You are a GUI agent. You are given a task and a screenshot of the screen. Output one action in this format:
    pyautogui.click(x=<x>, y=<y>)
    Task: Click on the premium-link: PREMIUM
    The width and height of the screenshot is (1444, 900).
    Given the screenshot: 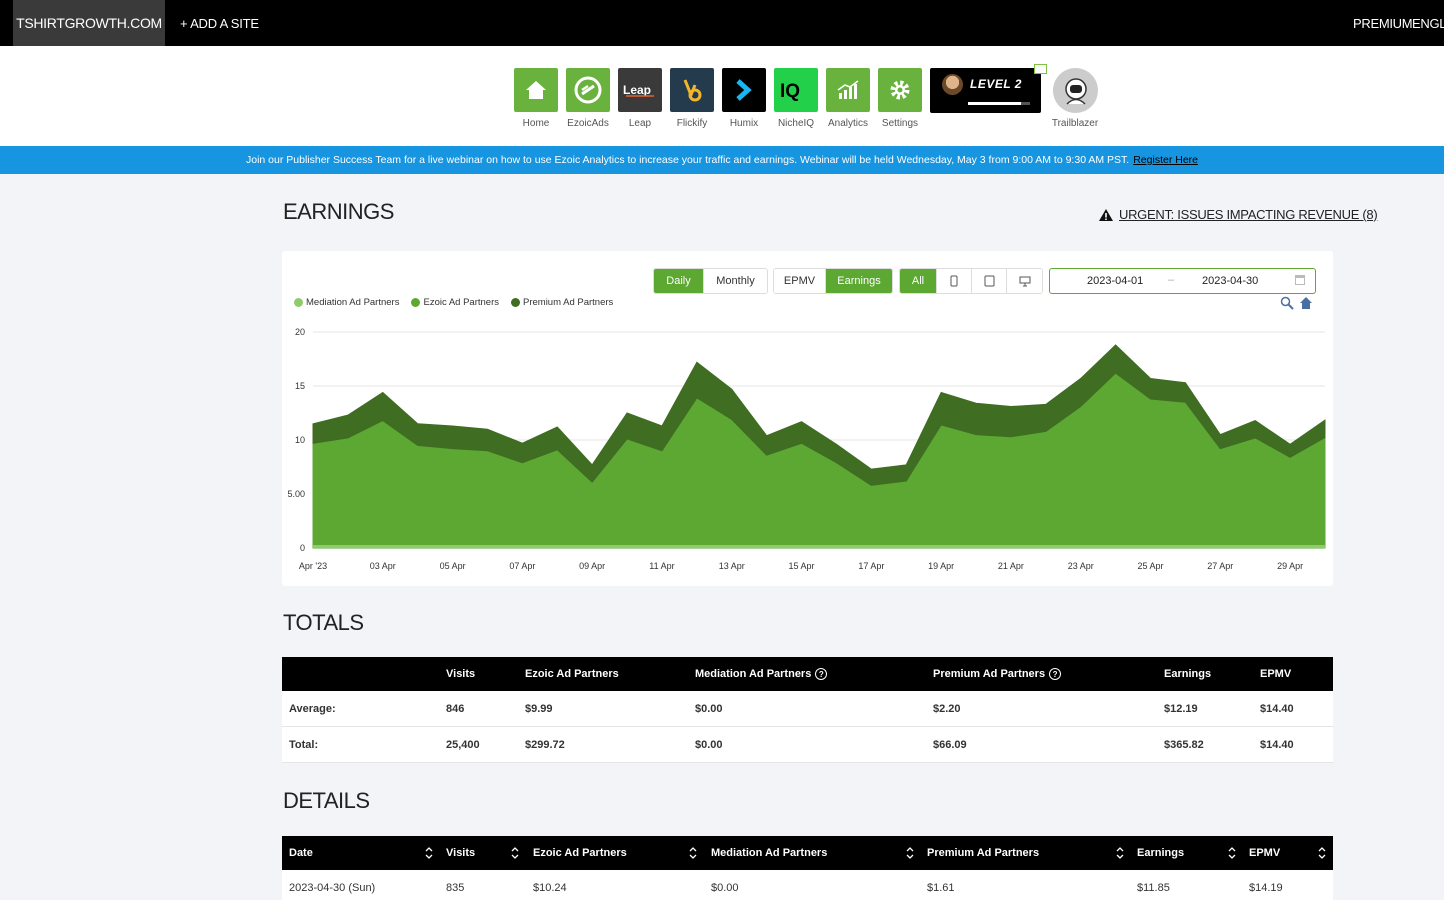 What is the action you would take?
    pyautogui.click(x=1383, y=23)
    